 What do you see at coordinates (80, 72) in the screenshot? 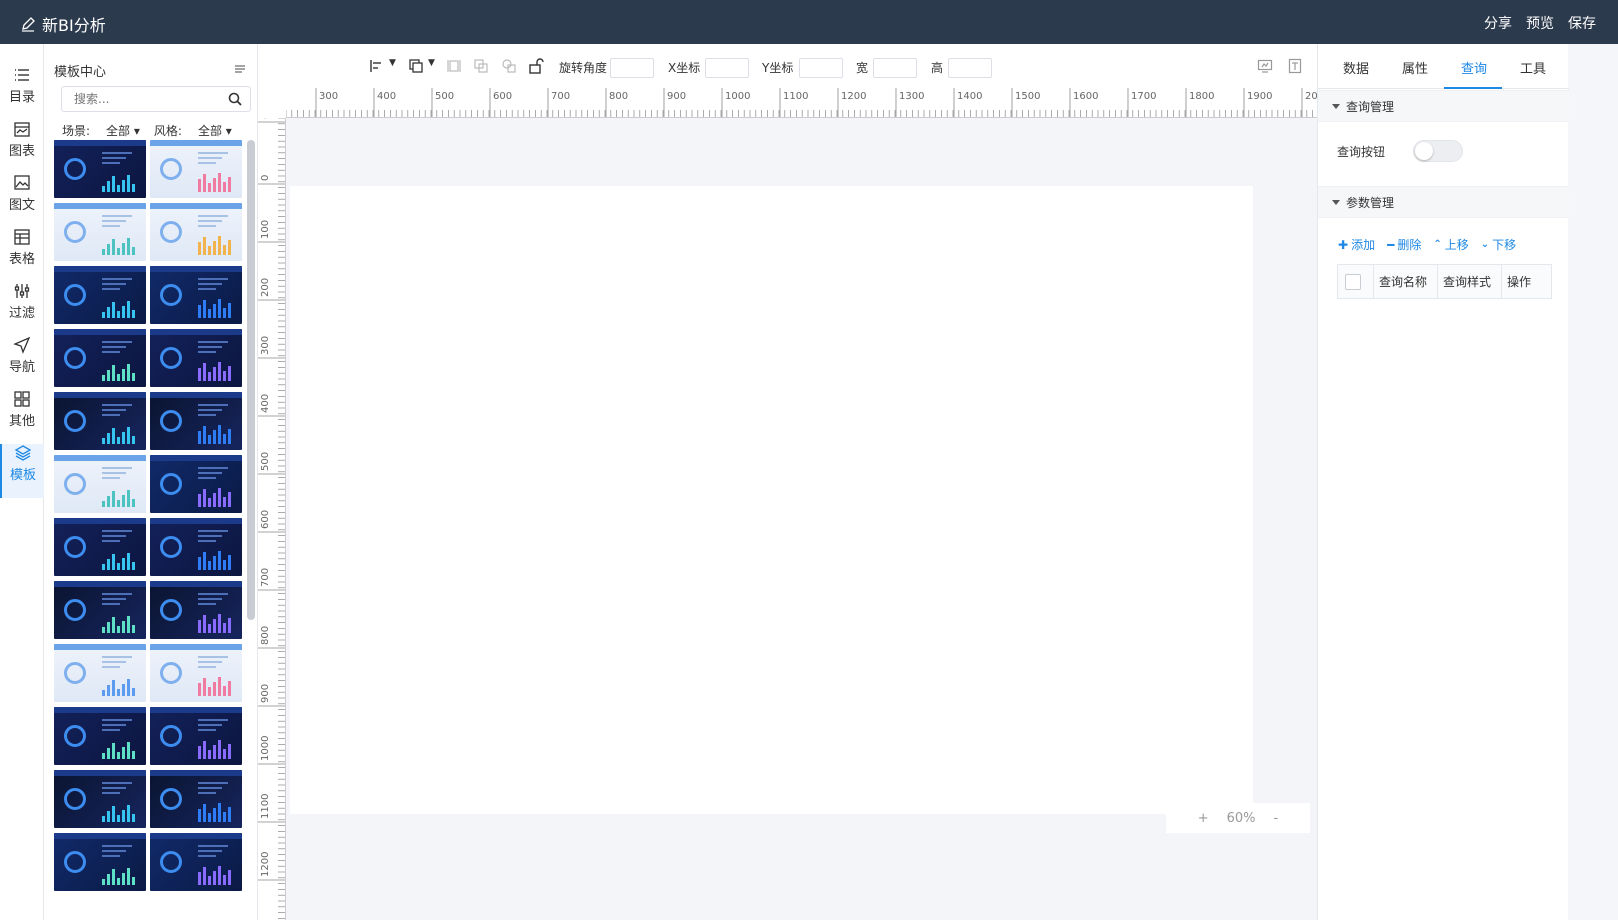
I see `template-panel-title: 模板中心` at bounding box center [80, 72].